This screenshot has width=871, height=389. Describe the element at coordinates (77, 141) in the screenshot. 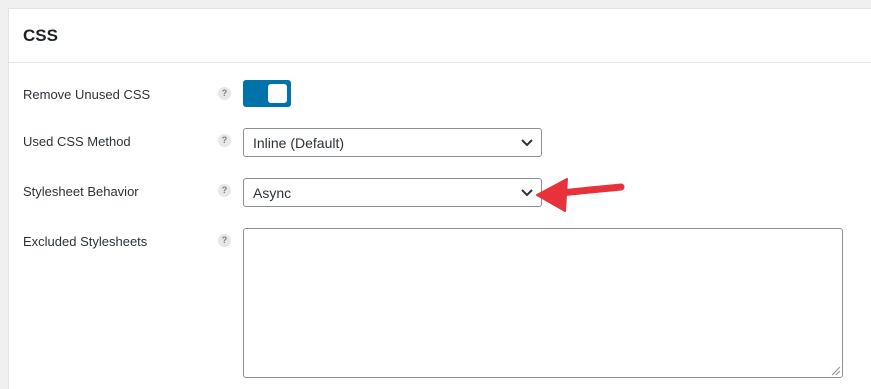

I see `used-css-method-label: Used CSS Method` at that location.